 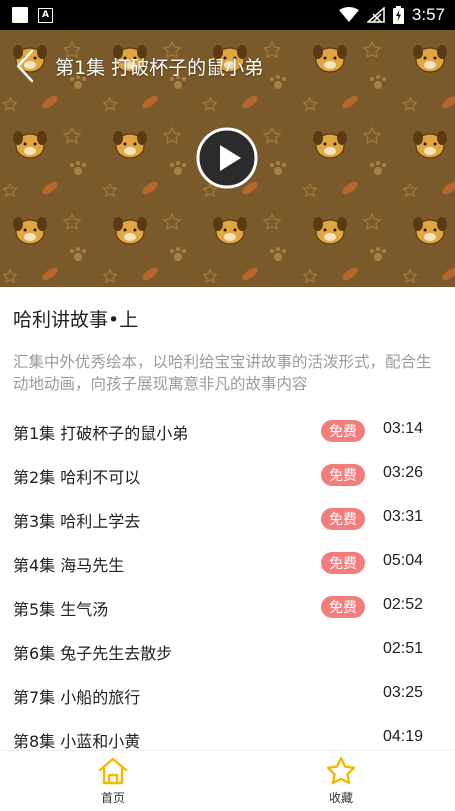 I want to click on episode-duration: 04:19, so click(x=403, y=736).